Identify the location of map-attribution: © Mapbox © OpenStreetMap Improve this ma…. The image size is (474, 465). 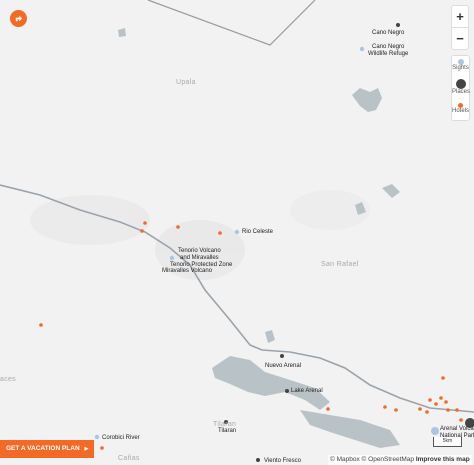
(400, 460).